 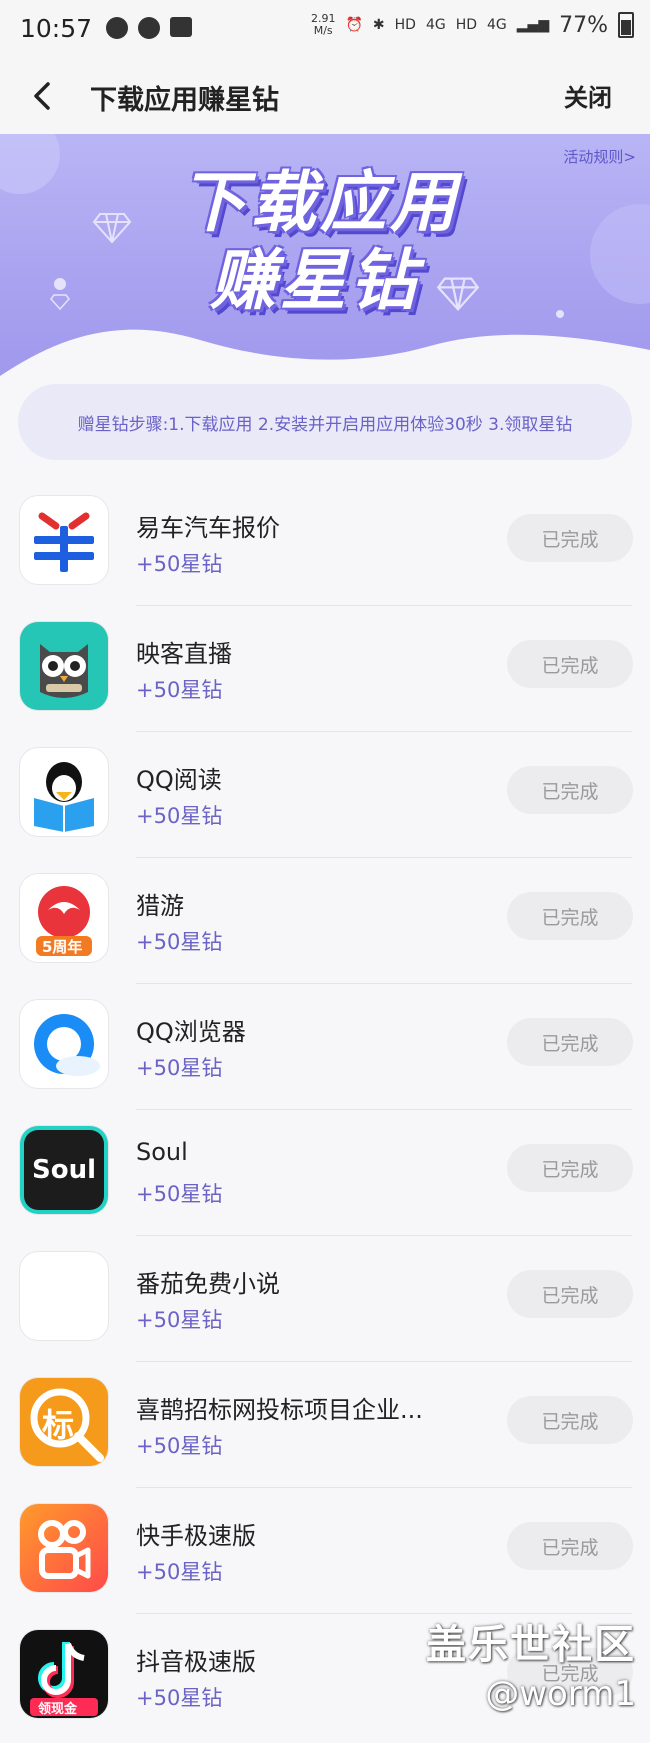 What do you see at coordinates (179, 780) in the screenshot?
I see `app-name: QQ阅读` at bounding box center [179, 780].